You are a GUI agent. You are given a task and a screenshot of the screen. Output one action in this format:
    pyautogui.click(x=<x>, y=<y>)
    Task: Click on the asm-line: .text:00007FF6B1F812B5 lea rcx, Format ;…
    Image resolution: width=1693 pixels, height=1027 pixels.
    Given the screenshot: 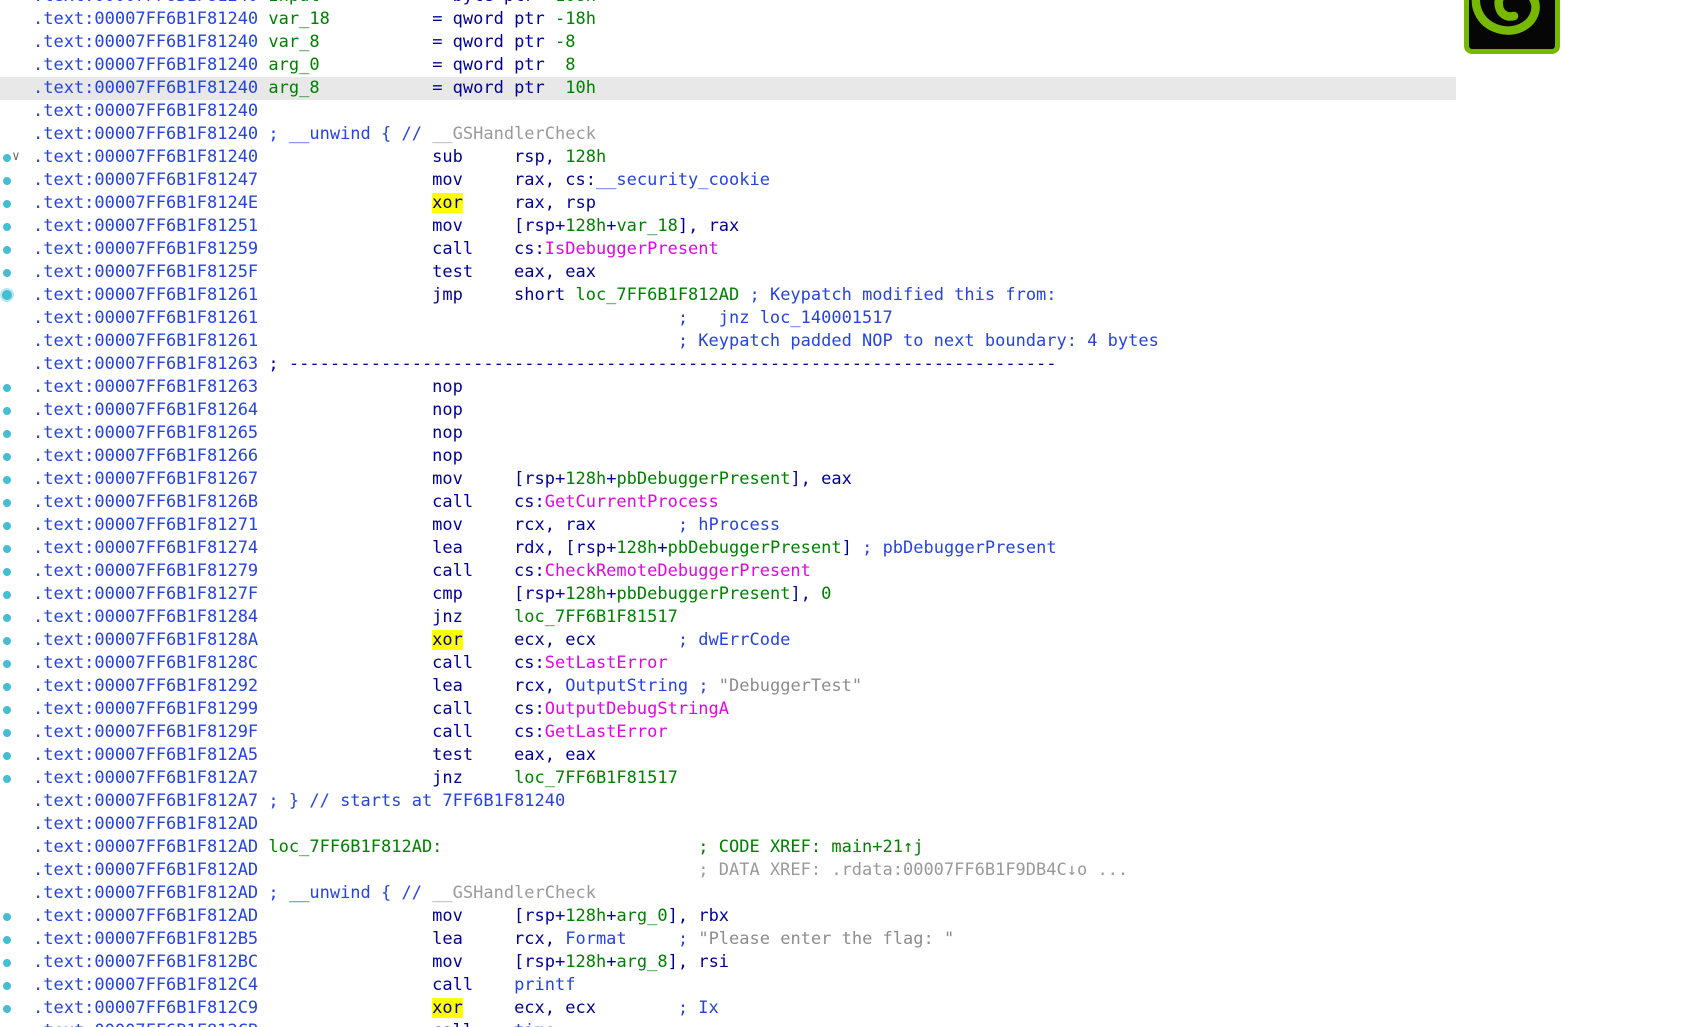 What is the action you would take?
    pyautogui.click(x=728, y=939)
    